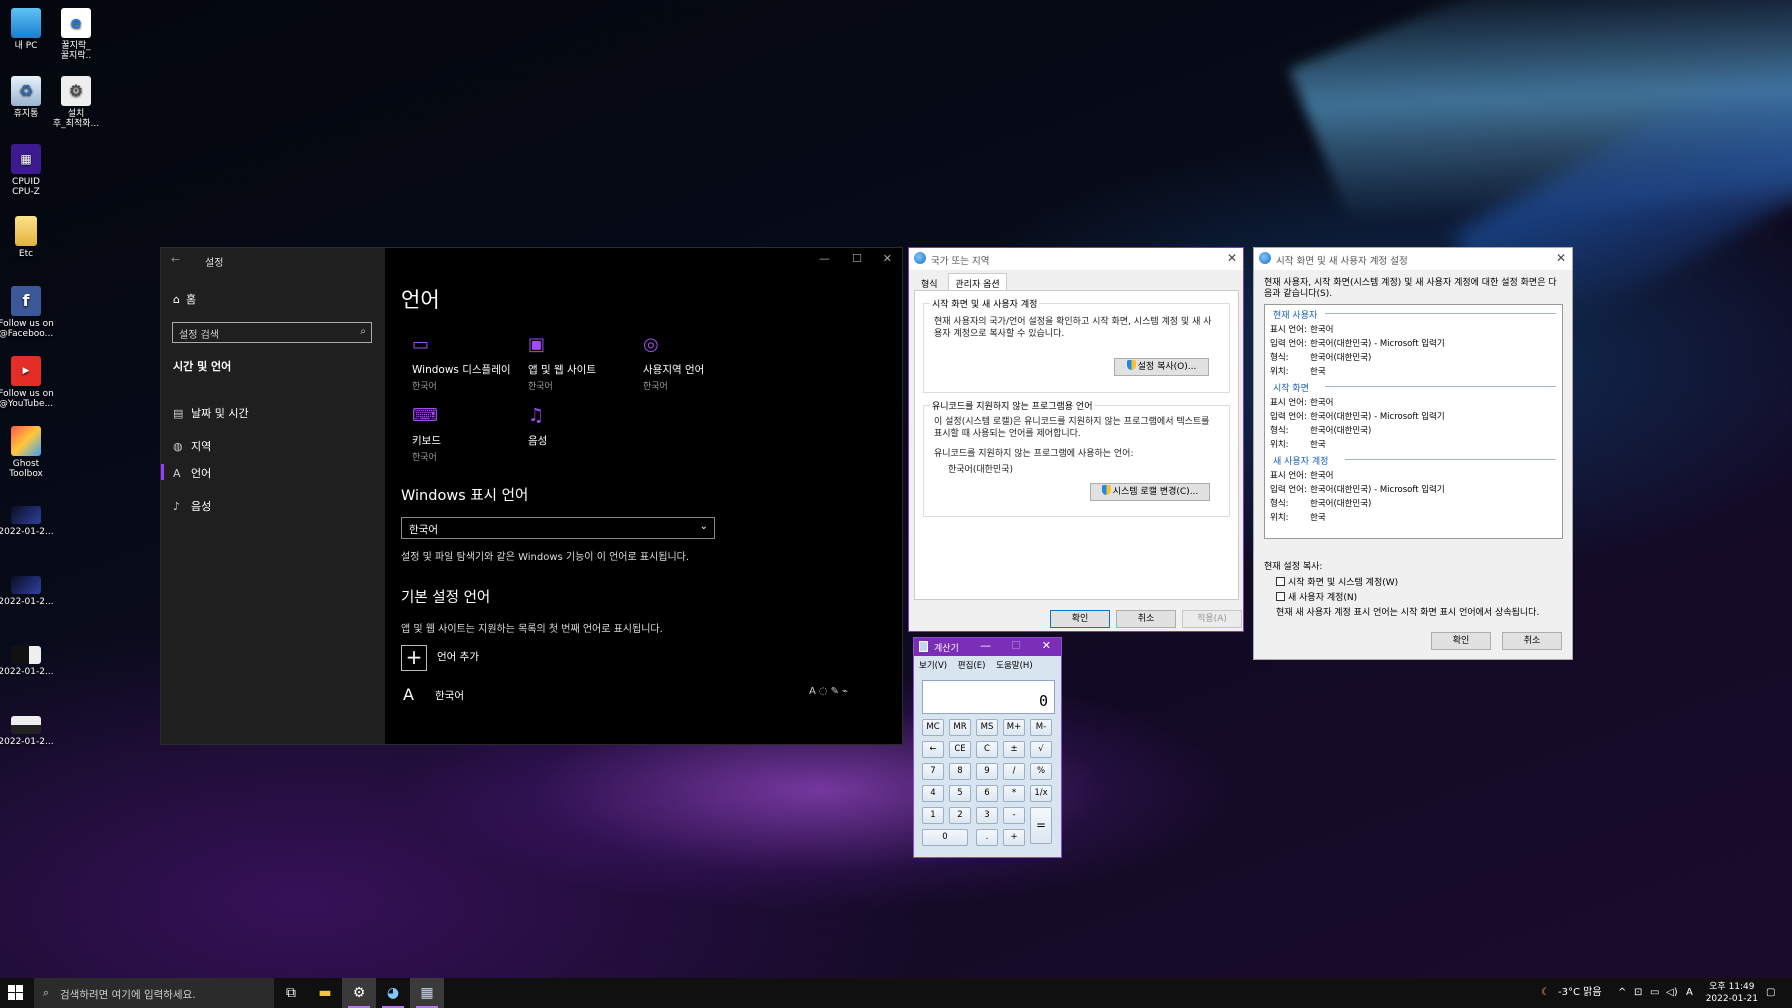 The width and height of the screenshot is (1792, 1008). What do you see at coordinates (1041, 749) in the screenshot?
I see `key-sqrt: √` at bounding box center [1041, 749].